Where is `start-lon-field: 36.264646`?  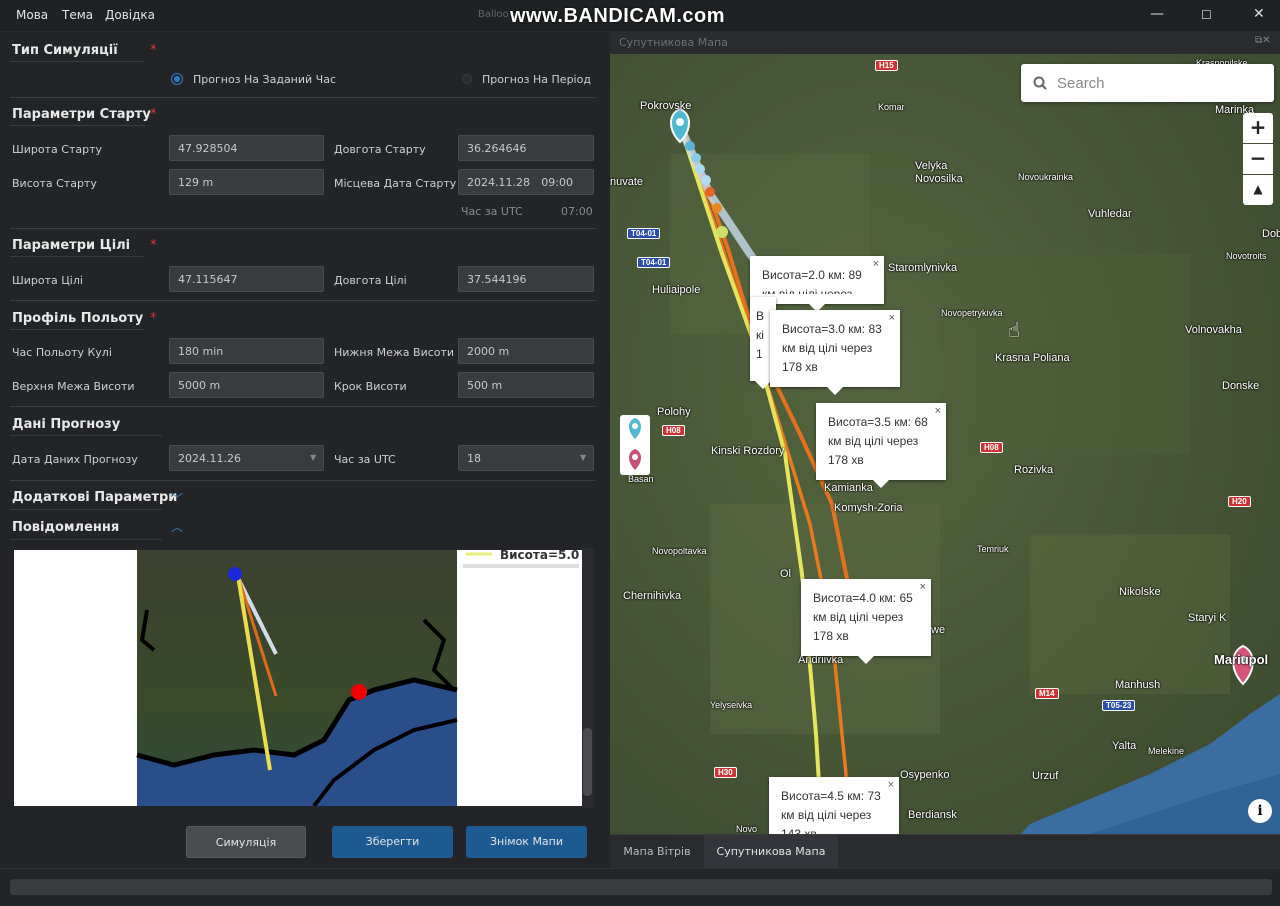 start-lon-field: 36.264646 is located at coordinates (526, 148).